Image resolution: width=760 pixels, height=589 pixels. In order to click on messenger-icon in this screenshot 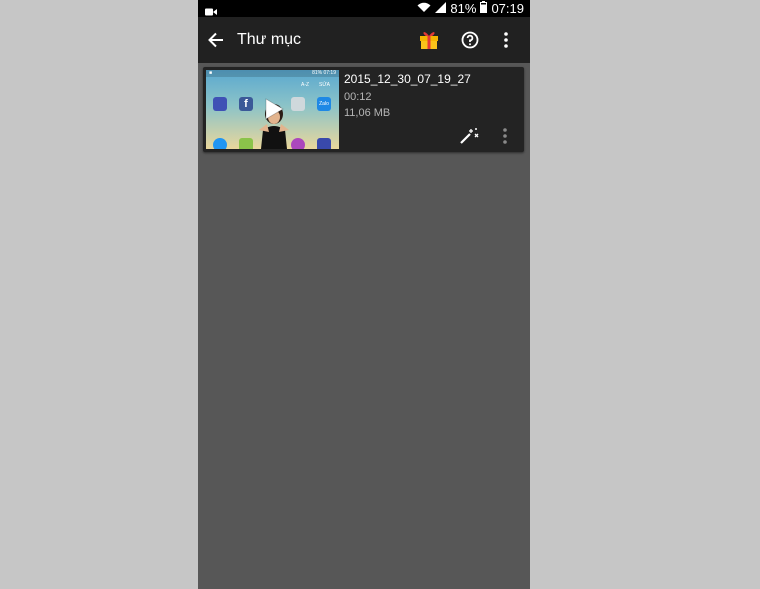, I will do `click(220, 143)`.